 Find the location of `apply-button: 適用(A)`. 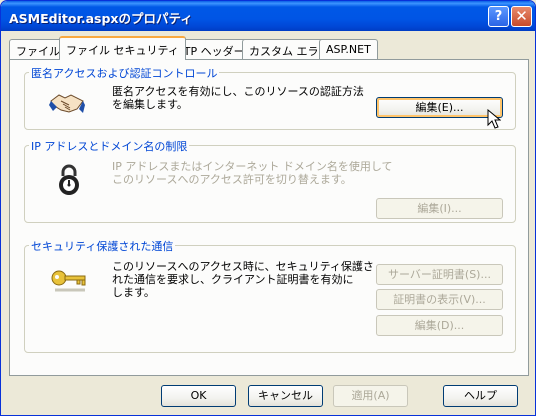

apply-button: 適用(A) is located at coordinates (370, 396).